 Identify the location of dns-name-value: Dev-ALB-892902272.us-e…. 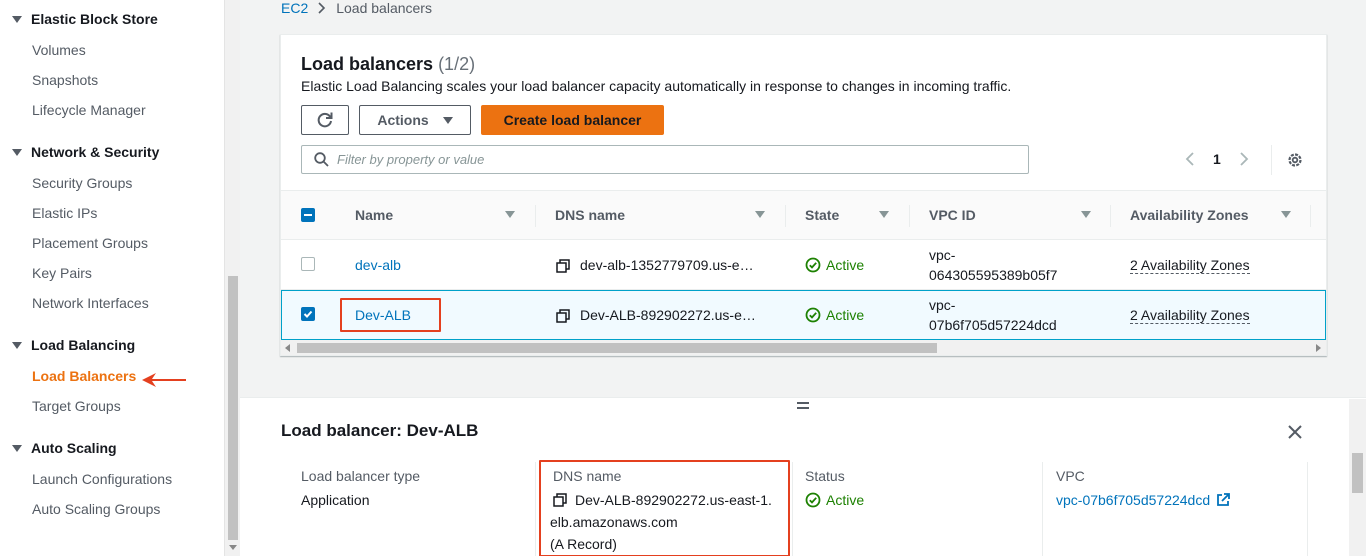
(668, 315).